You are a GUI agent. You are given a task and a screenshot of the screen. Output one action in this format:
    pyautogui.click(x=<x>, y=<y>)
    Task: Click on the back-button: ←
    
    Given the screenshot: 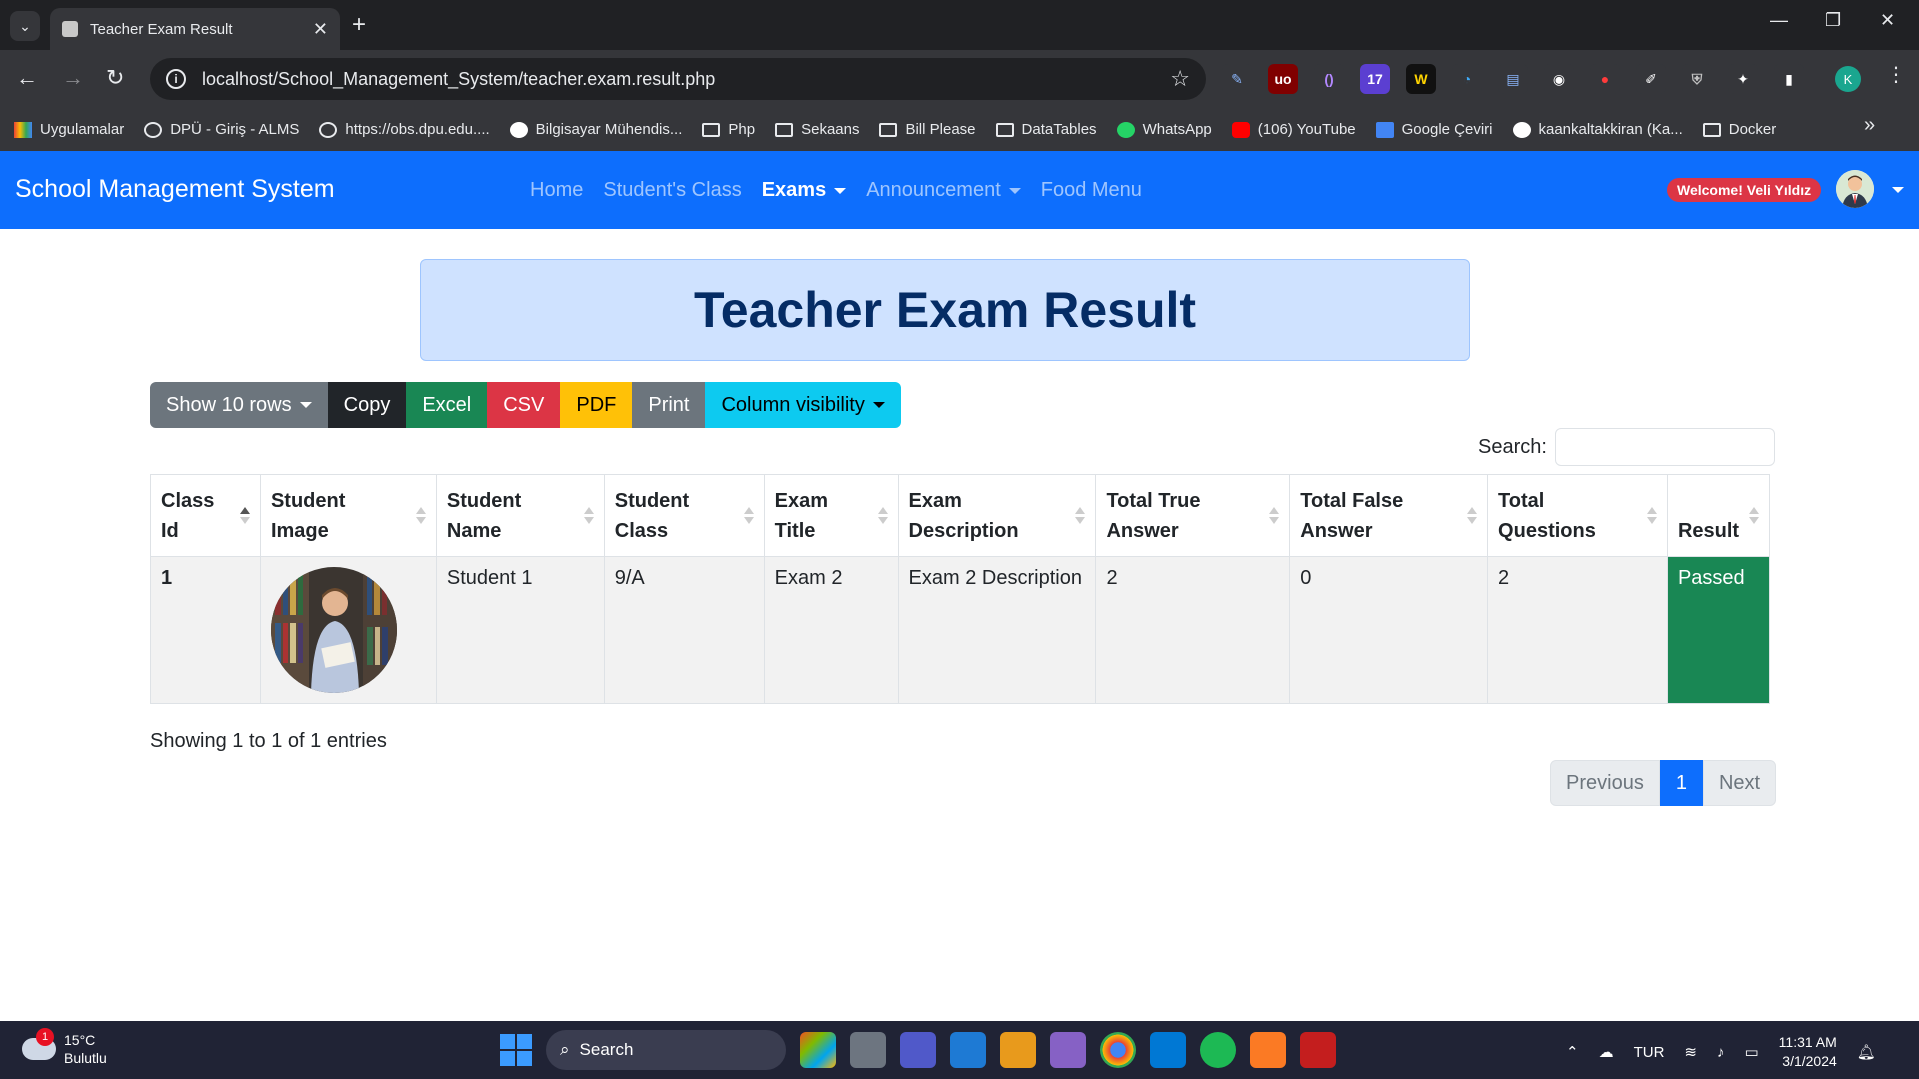 What is the action you would take?
    pyautogui.click(x=27, y=78)
    